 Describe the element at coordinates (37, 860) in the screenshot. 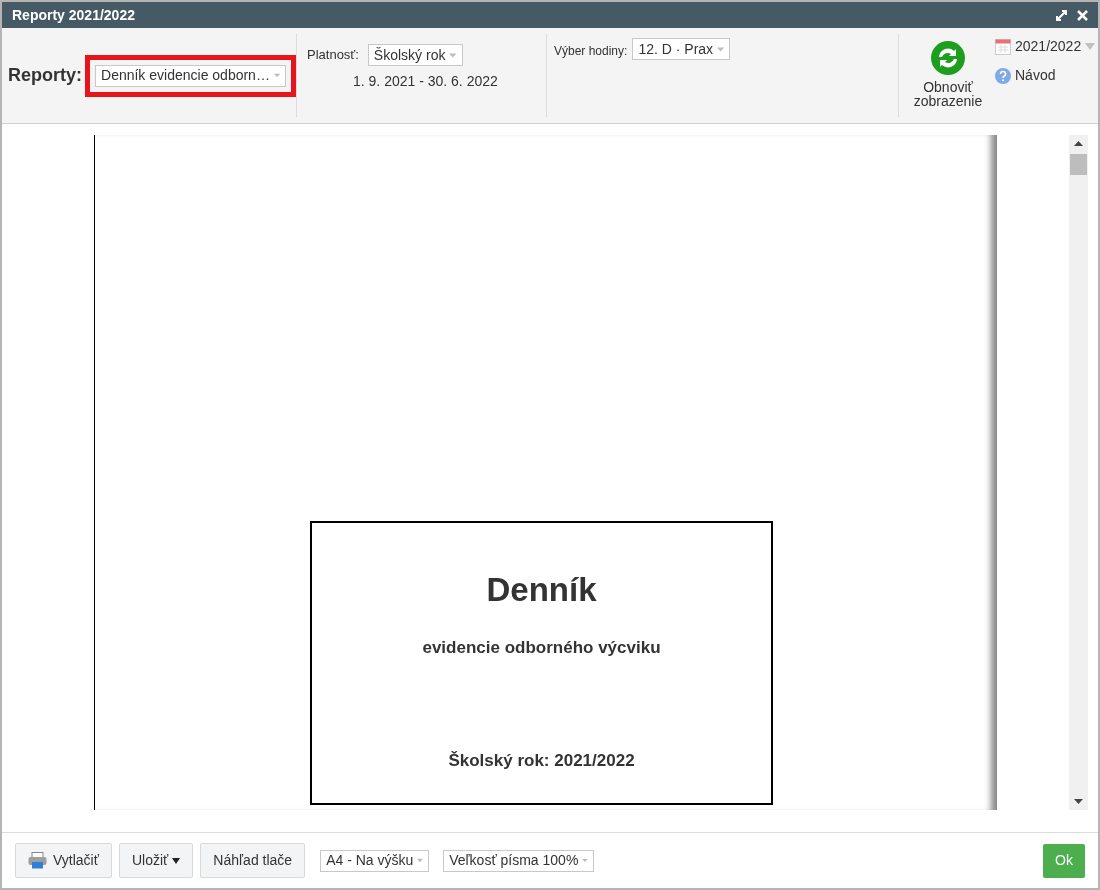

I see `printer-icon` at that location.